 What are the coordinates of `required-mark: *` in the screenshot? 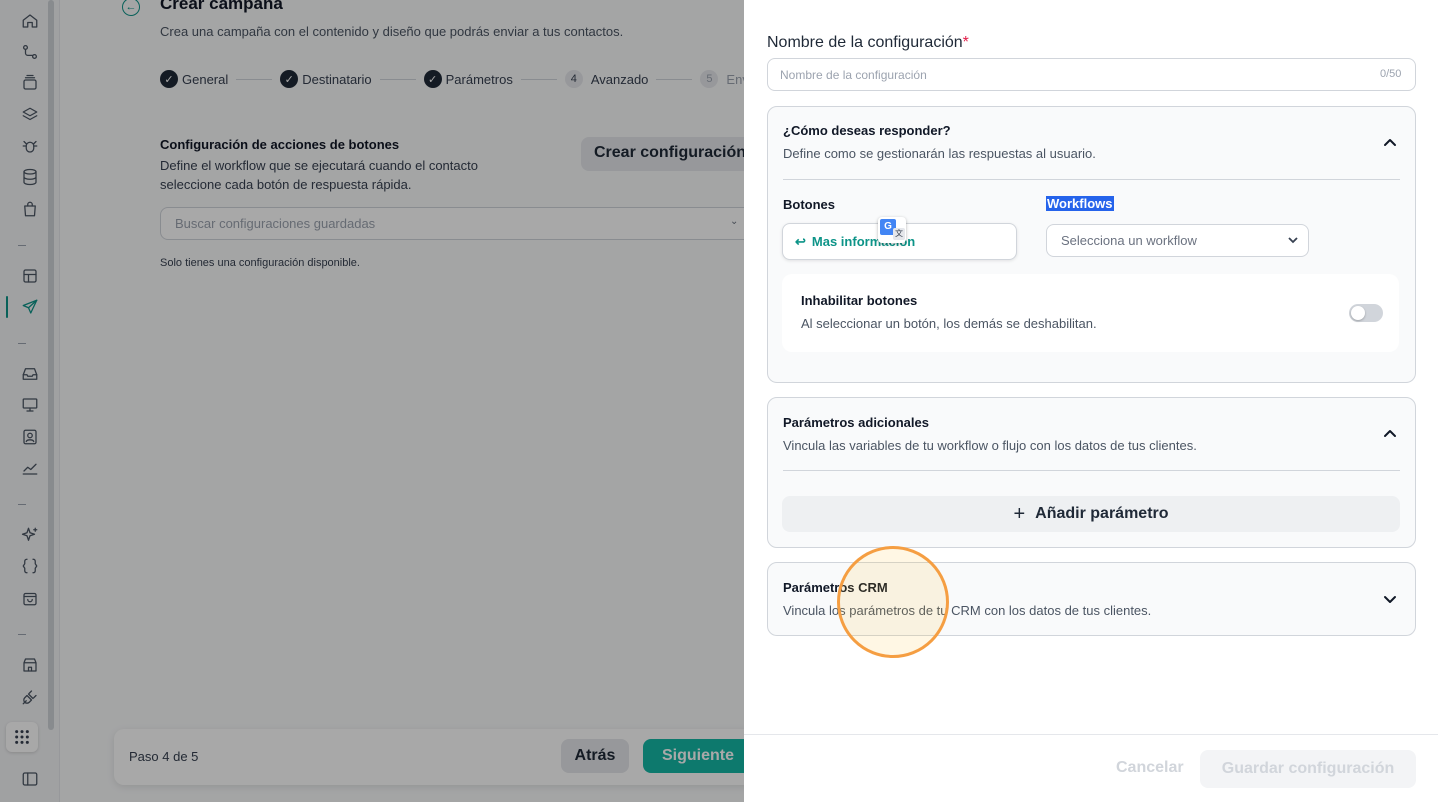 It's located at (965, 42).